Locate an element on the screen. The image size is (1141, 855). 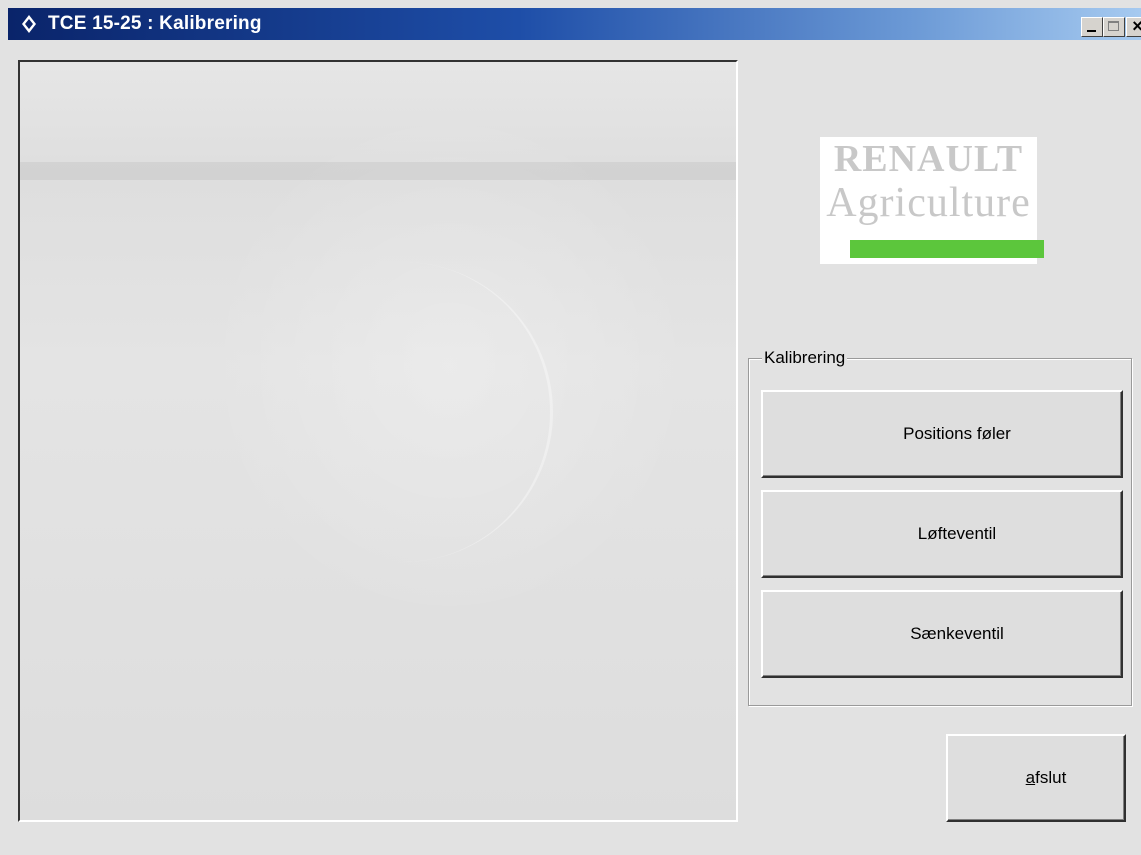
maximize-button is located at coordinates (1114, 27).